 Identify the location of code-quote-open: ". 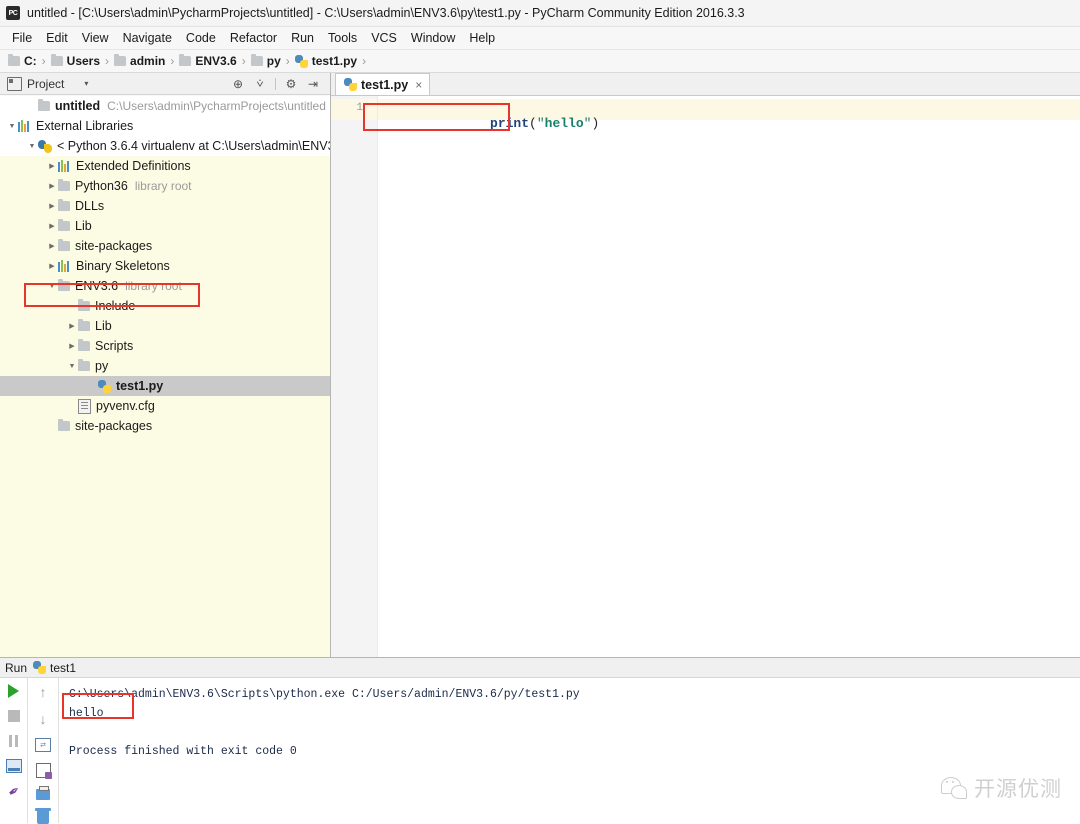
(540, 123).